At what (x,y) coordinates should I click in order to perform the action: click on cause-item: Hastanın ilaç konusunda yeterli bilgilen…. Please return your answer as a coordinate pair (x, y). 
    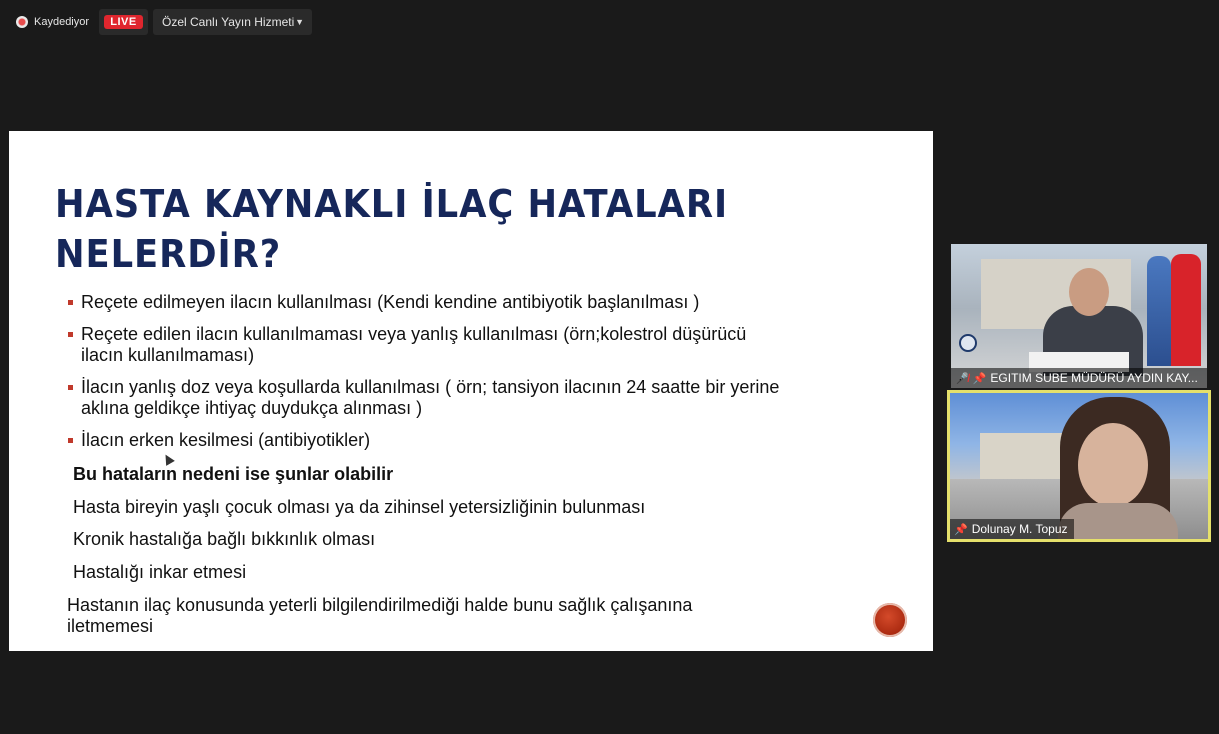
    Looking at the image, I should click on (380, 615).